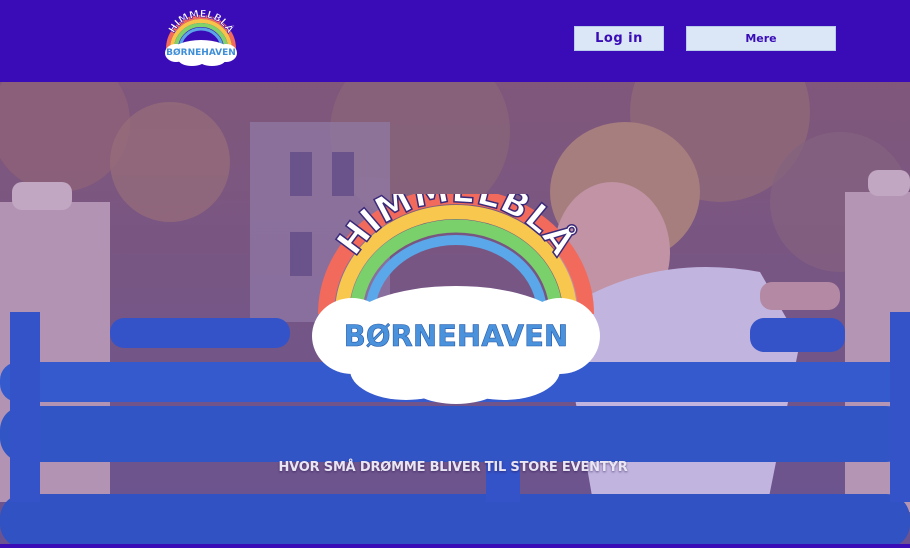  I want to click on site-header: HIMMELBLÅ BØRNEHAVEN Log in Mere, so click(455, 41).